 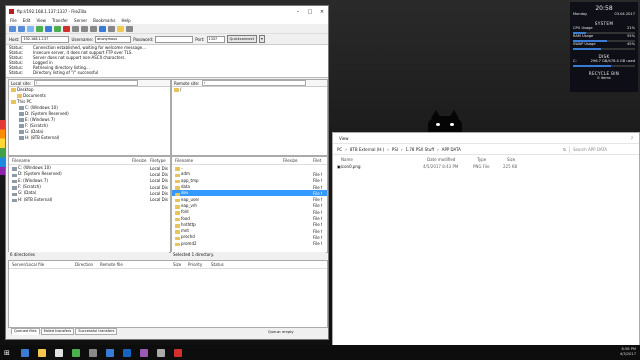 What do you see at coordinates (48, 28) in the screenshot?
I see `toggle-queue-icon` at bounding box center [48, 28].